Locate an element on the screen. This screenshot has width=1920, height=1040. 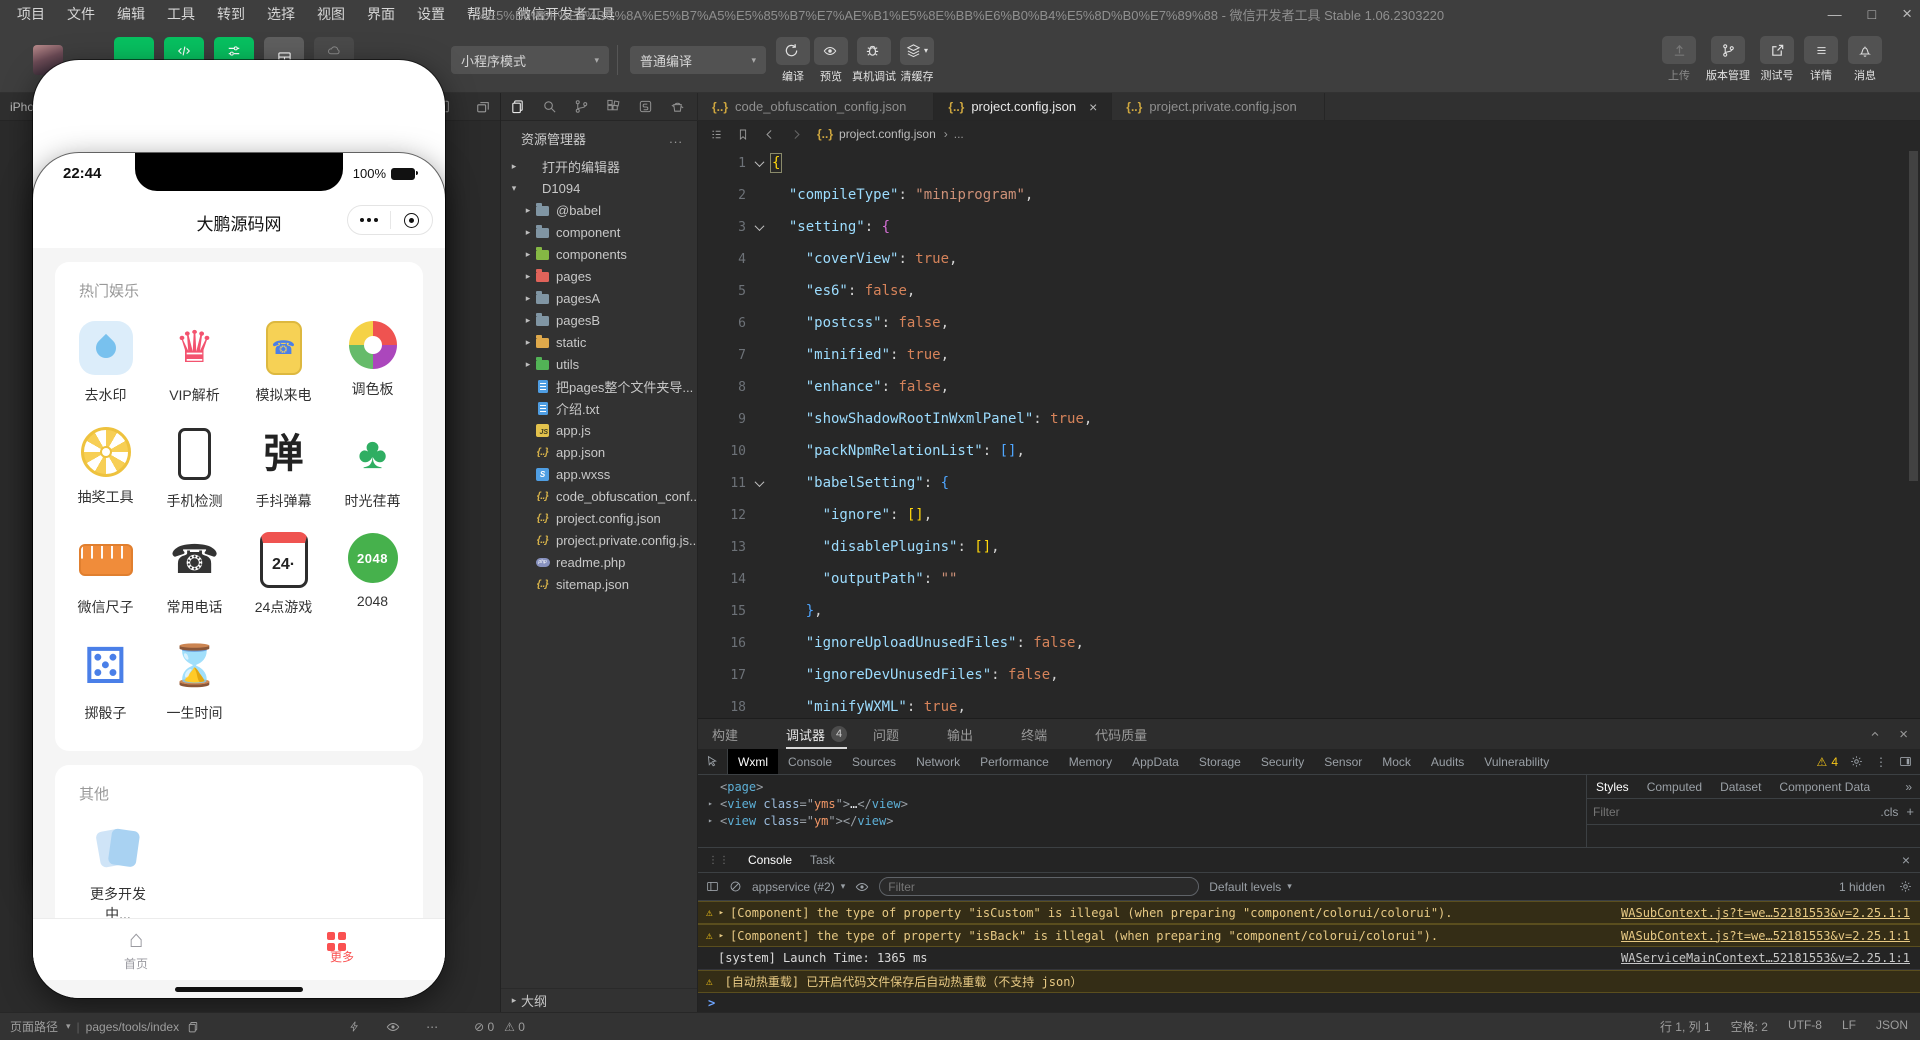
devtools-tab: AppData is located at coordinates (1155, 761).